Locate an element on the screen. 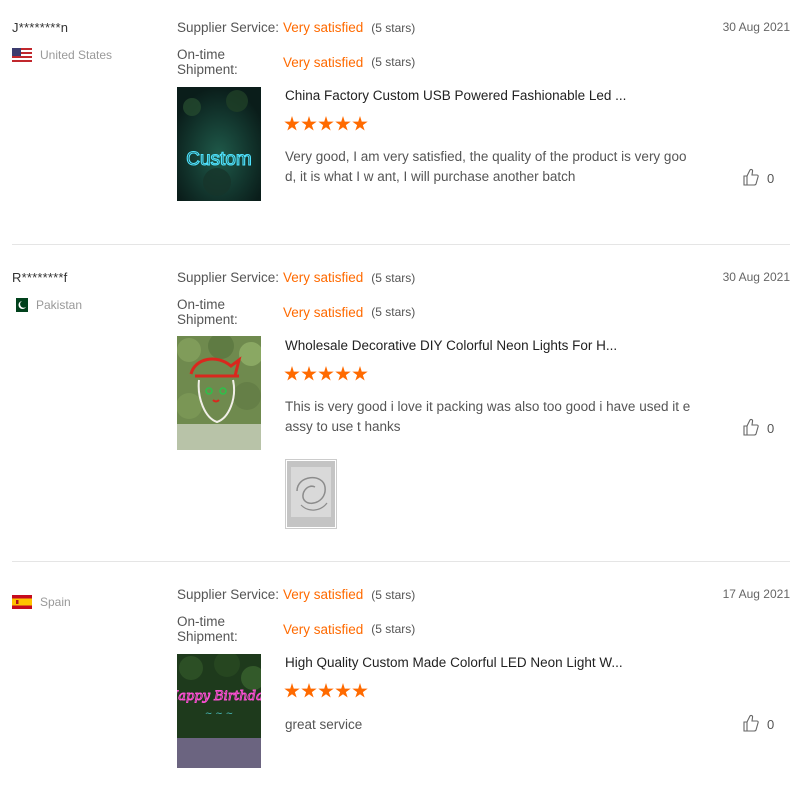 The height and width of the screenshot is (800, 800). pakistan-flag-icon is located at coordinates (20, 305).